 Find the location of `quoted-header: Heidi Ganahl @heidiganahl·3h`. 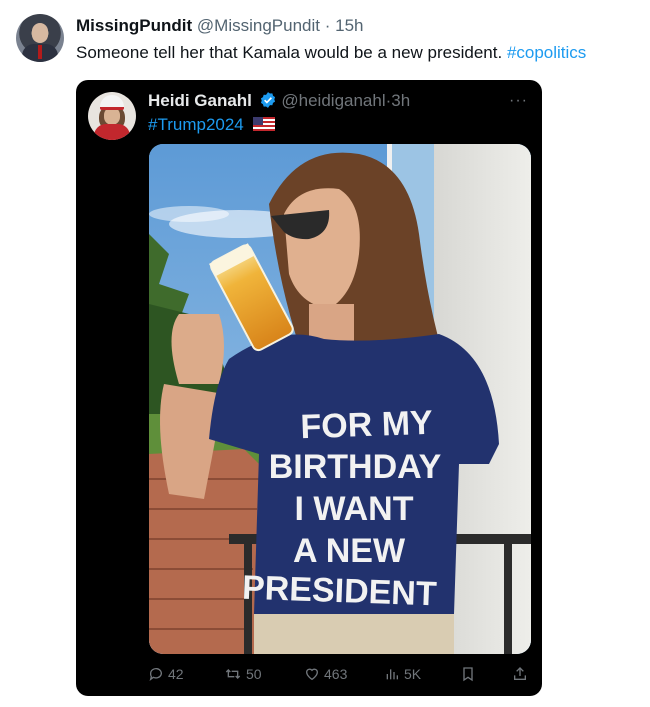

quoted-header: Heidi Ganahl @heidiganahl·3h is located at coordinates (279, 102).